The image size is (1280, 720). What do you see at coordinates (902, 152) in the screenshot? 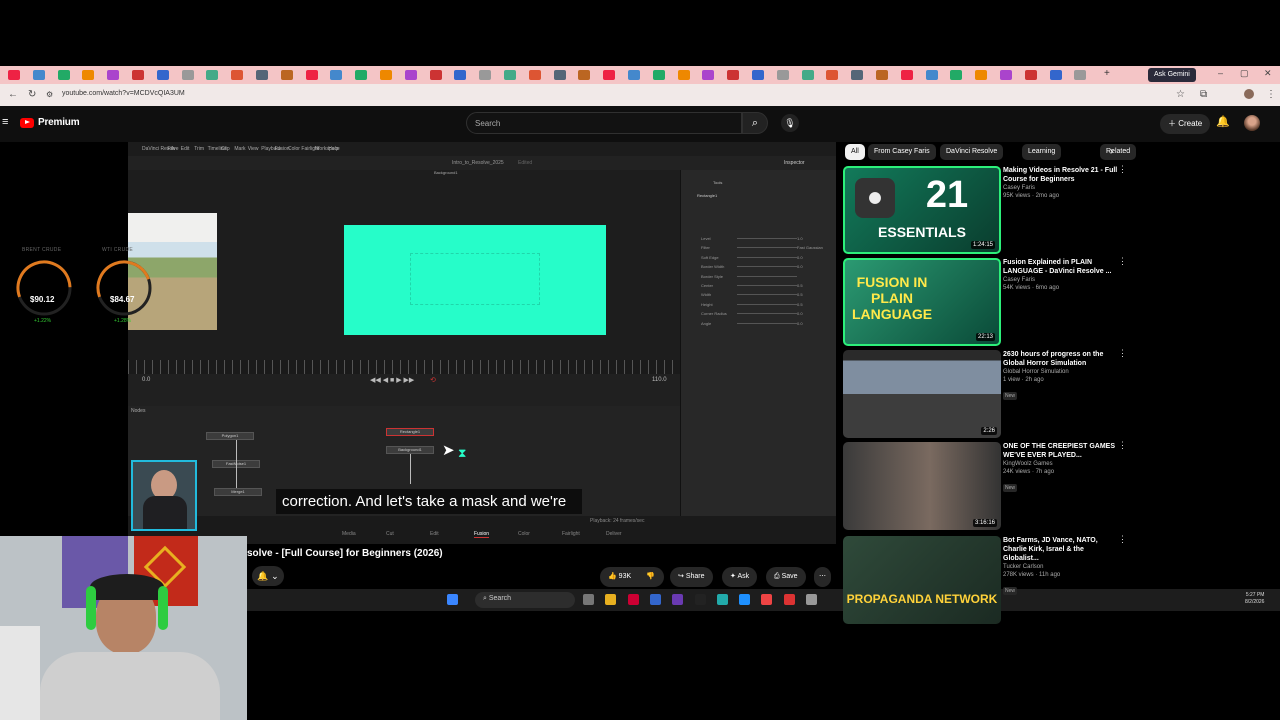
I see `filter-chip: From Casey Faris` at bounding box center [902, 152].